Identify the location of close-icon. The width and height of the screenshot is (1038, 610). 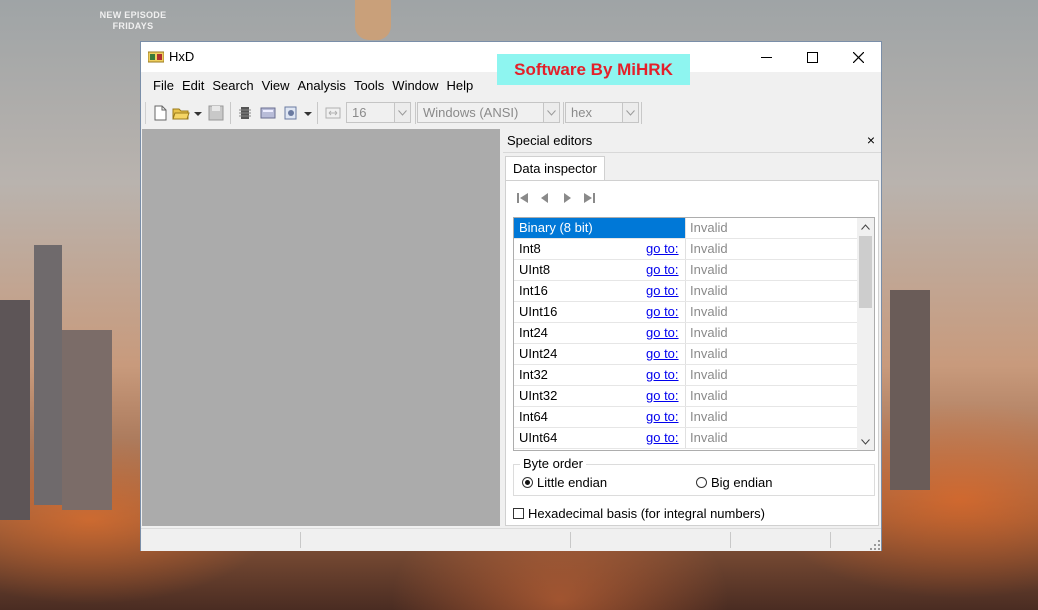
(858, 57).